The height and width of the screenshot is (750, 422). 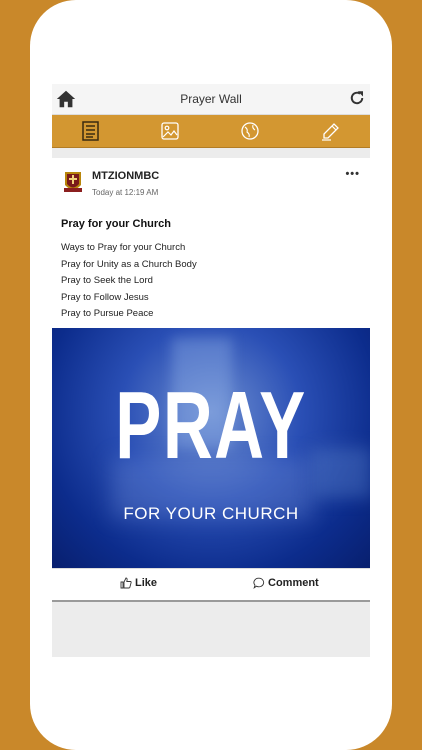 I want to click on image-icon, so click(x=170, y=131).